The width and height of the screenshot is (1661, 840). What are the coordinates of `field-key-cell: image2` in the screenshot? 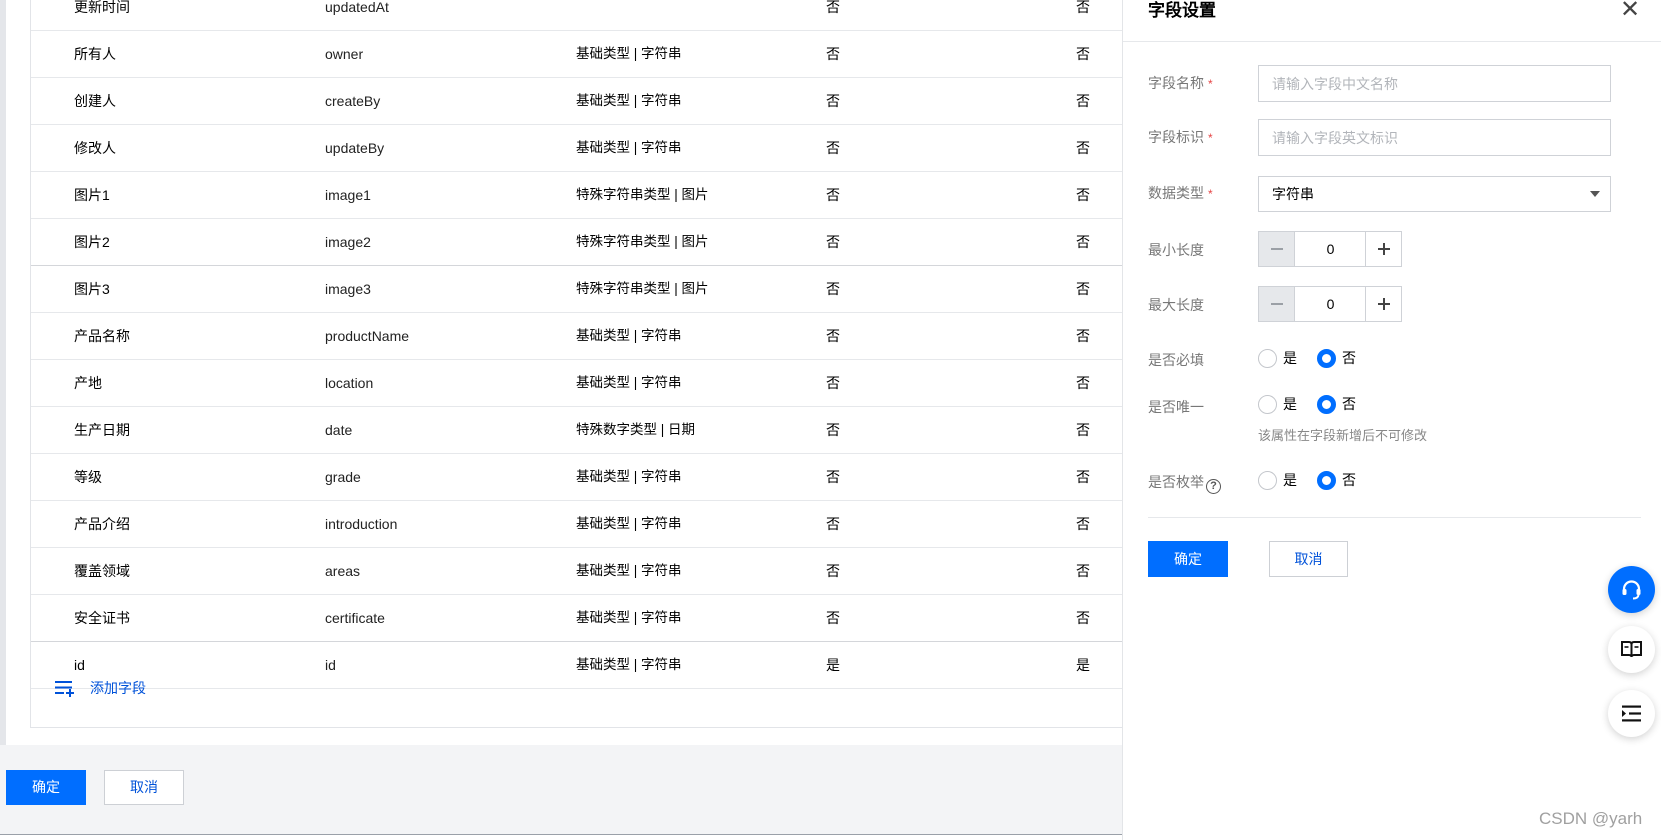 It's located at (348, 242).